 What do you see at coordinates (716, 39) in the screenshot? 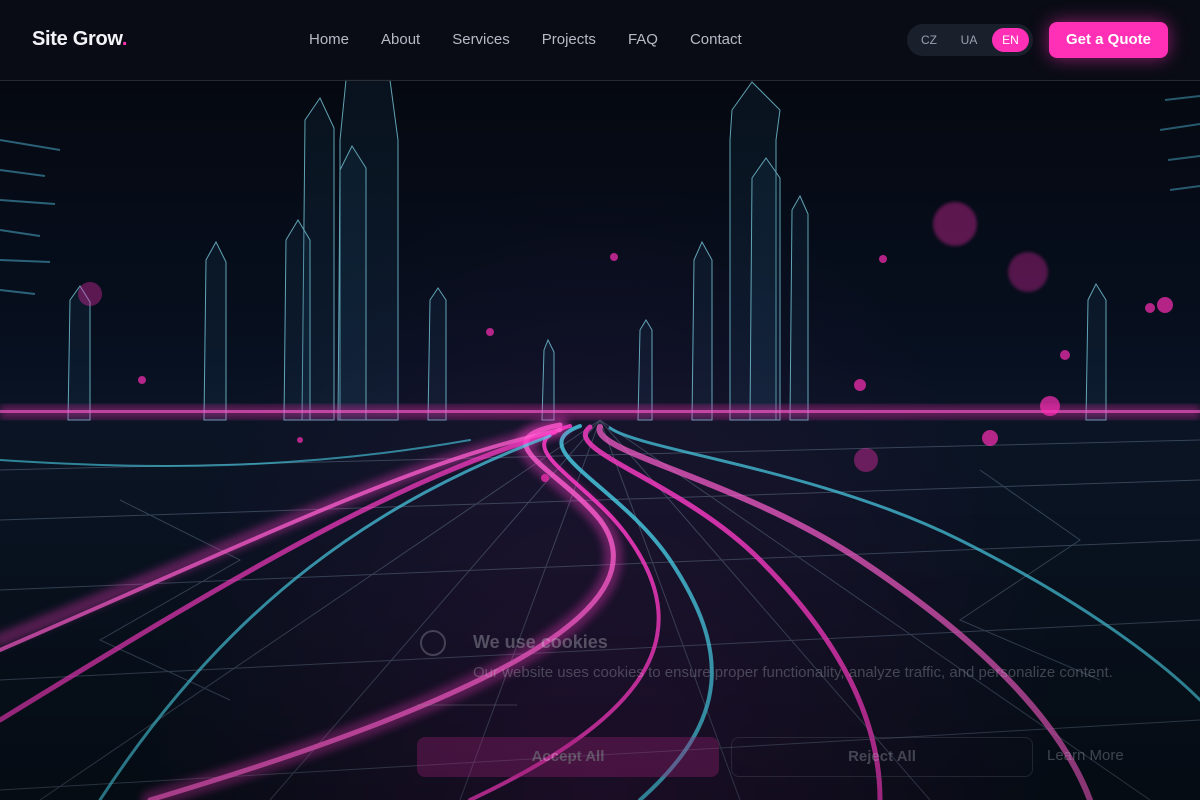
I see `nav-link-contact: Contact` at bounding box center [716, 39].